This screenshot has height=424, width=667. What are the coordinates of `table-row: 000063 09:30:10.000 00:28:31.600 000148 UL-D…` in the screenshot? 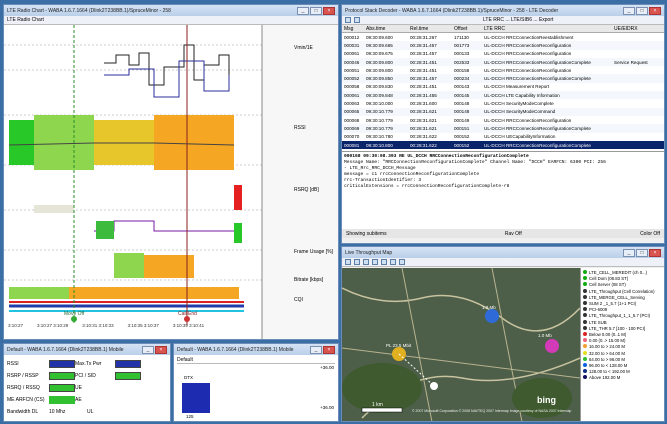 It's located at (503, 103).